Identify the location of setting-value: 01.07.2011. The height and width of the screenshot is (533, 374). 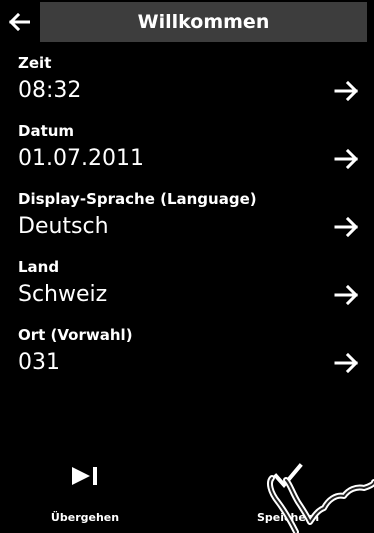
(81, 158).